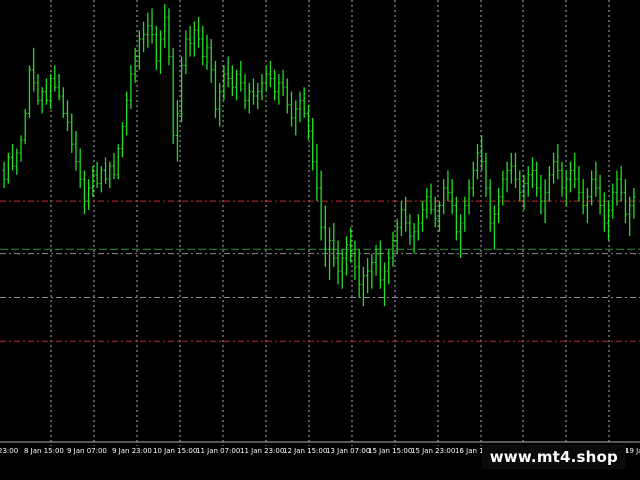 This screenshot has width=640, height=480. Describe the element at coordinates (218, 451) in the screenshot. I see `x-tick-label: 11 Jan 07:00` at that location.